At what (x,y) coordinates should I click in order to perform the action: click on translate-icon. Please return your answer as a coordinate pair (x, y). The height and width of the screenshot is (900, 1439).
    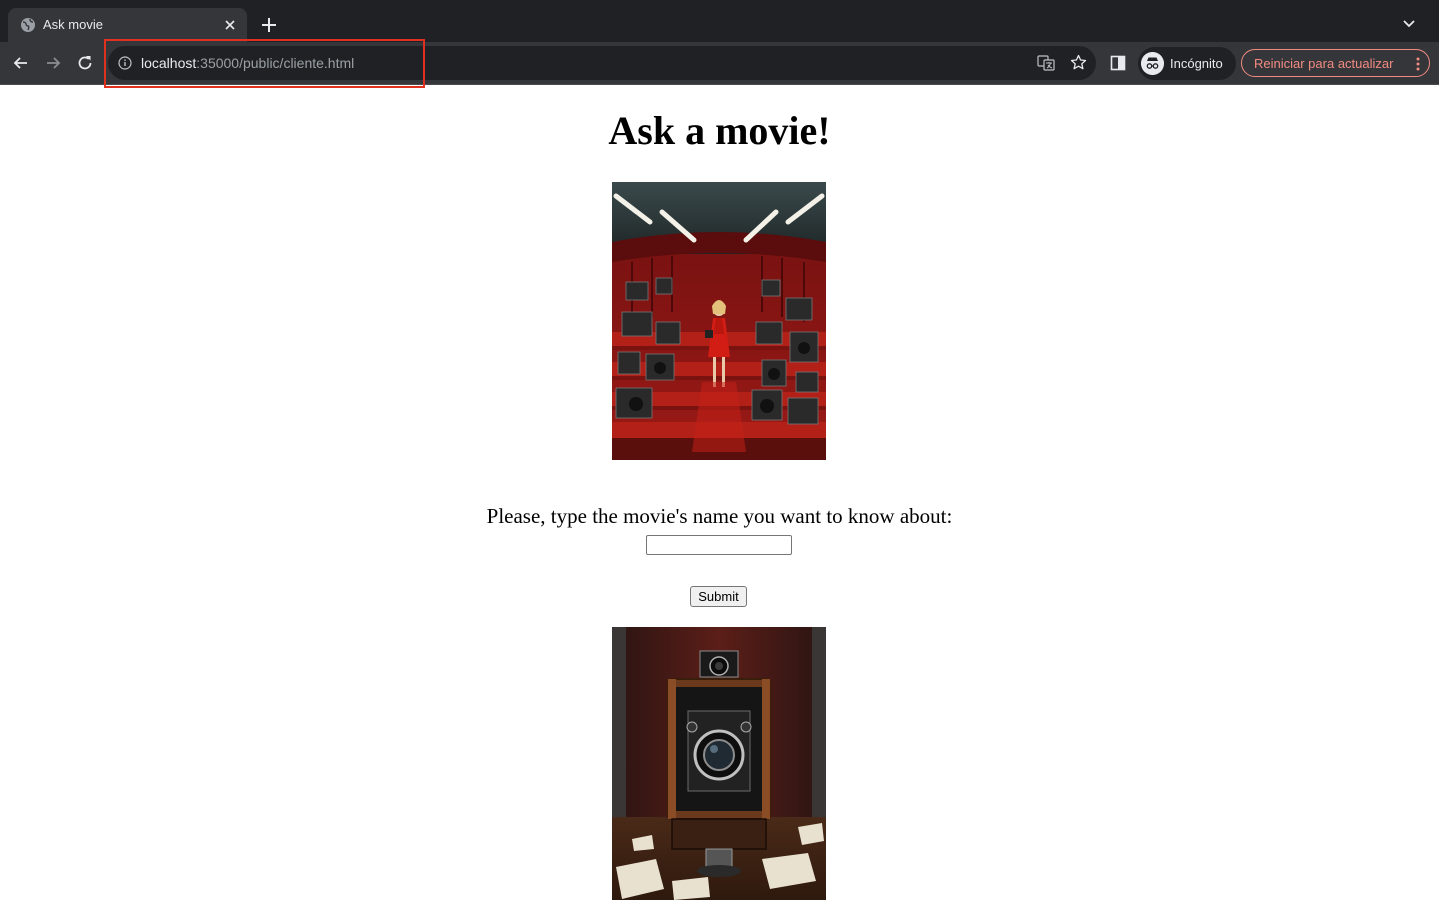
    Looking at the image, I should click on (1046, 63).